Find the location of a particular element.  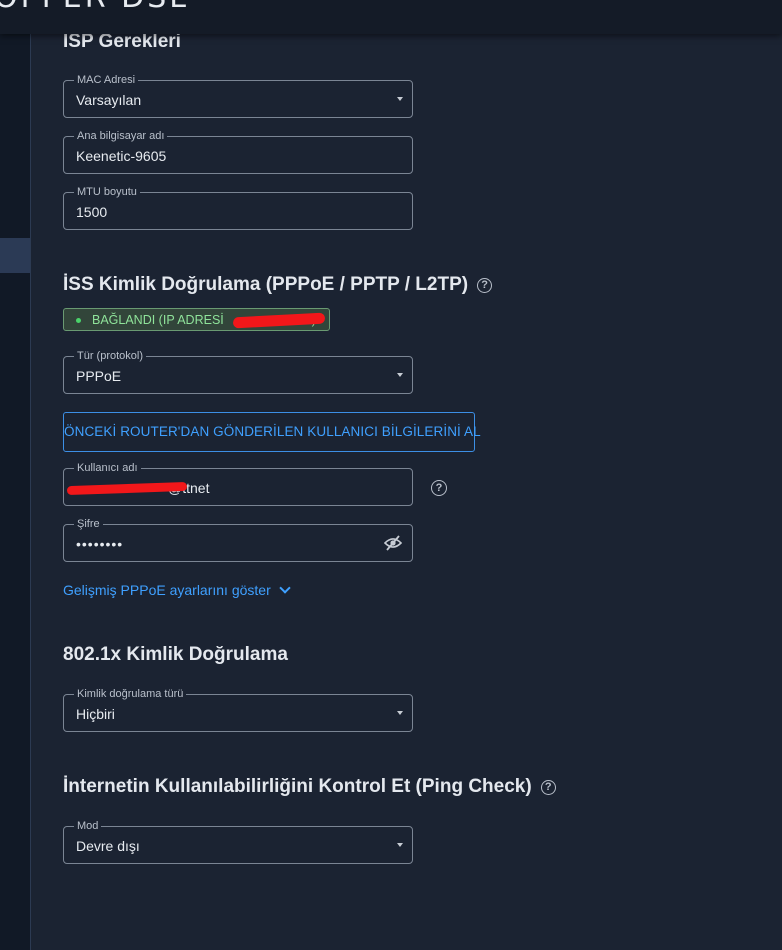

advanced-pppoe-settings-link: Gelişmiş PPPoE ayarlarını göster is located at coordinates (177, 590).